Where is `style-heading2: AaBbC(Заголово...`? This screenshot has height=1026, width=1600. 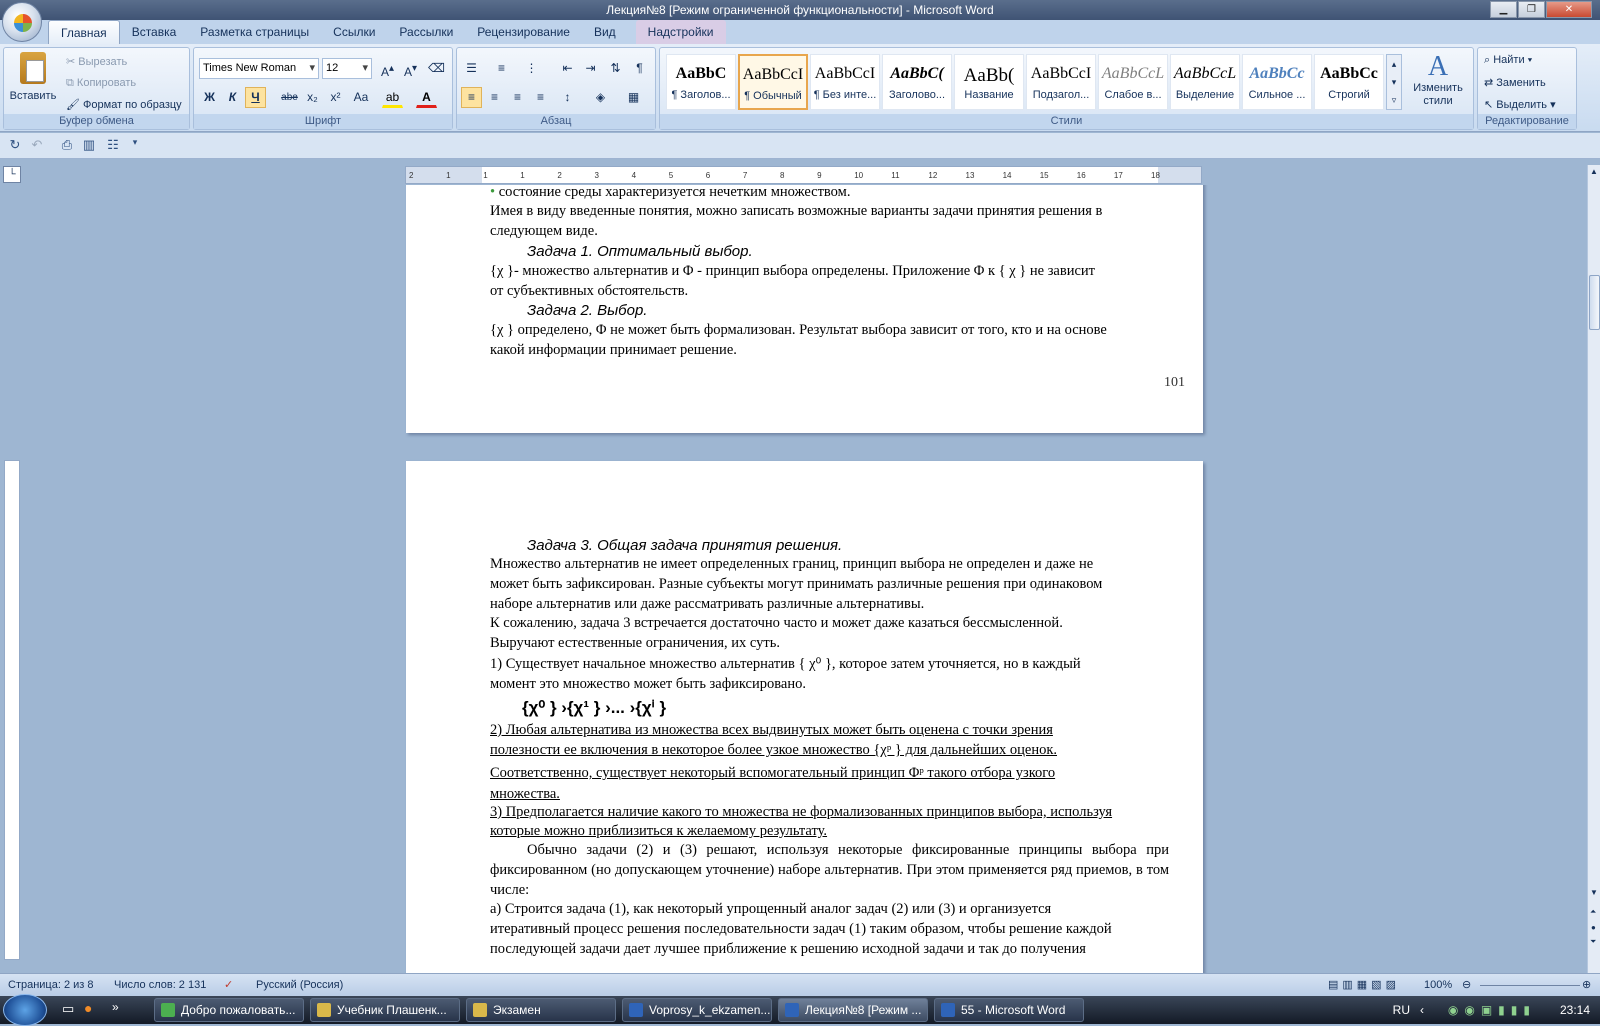 style-heading2: AaBbC(Заголово... is located at coordinates (917, 82).